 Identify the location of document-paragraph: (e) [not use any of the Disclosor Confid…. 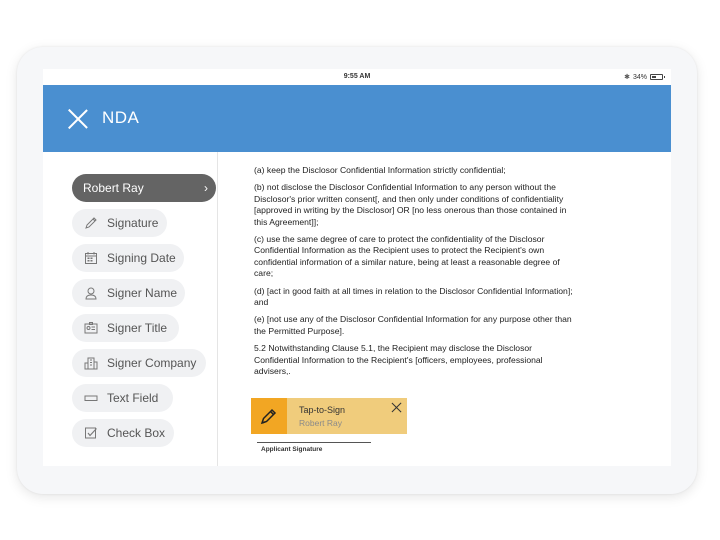
(413, 325).